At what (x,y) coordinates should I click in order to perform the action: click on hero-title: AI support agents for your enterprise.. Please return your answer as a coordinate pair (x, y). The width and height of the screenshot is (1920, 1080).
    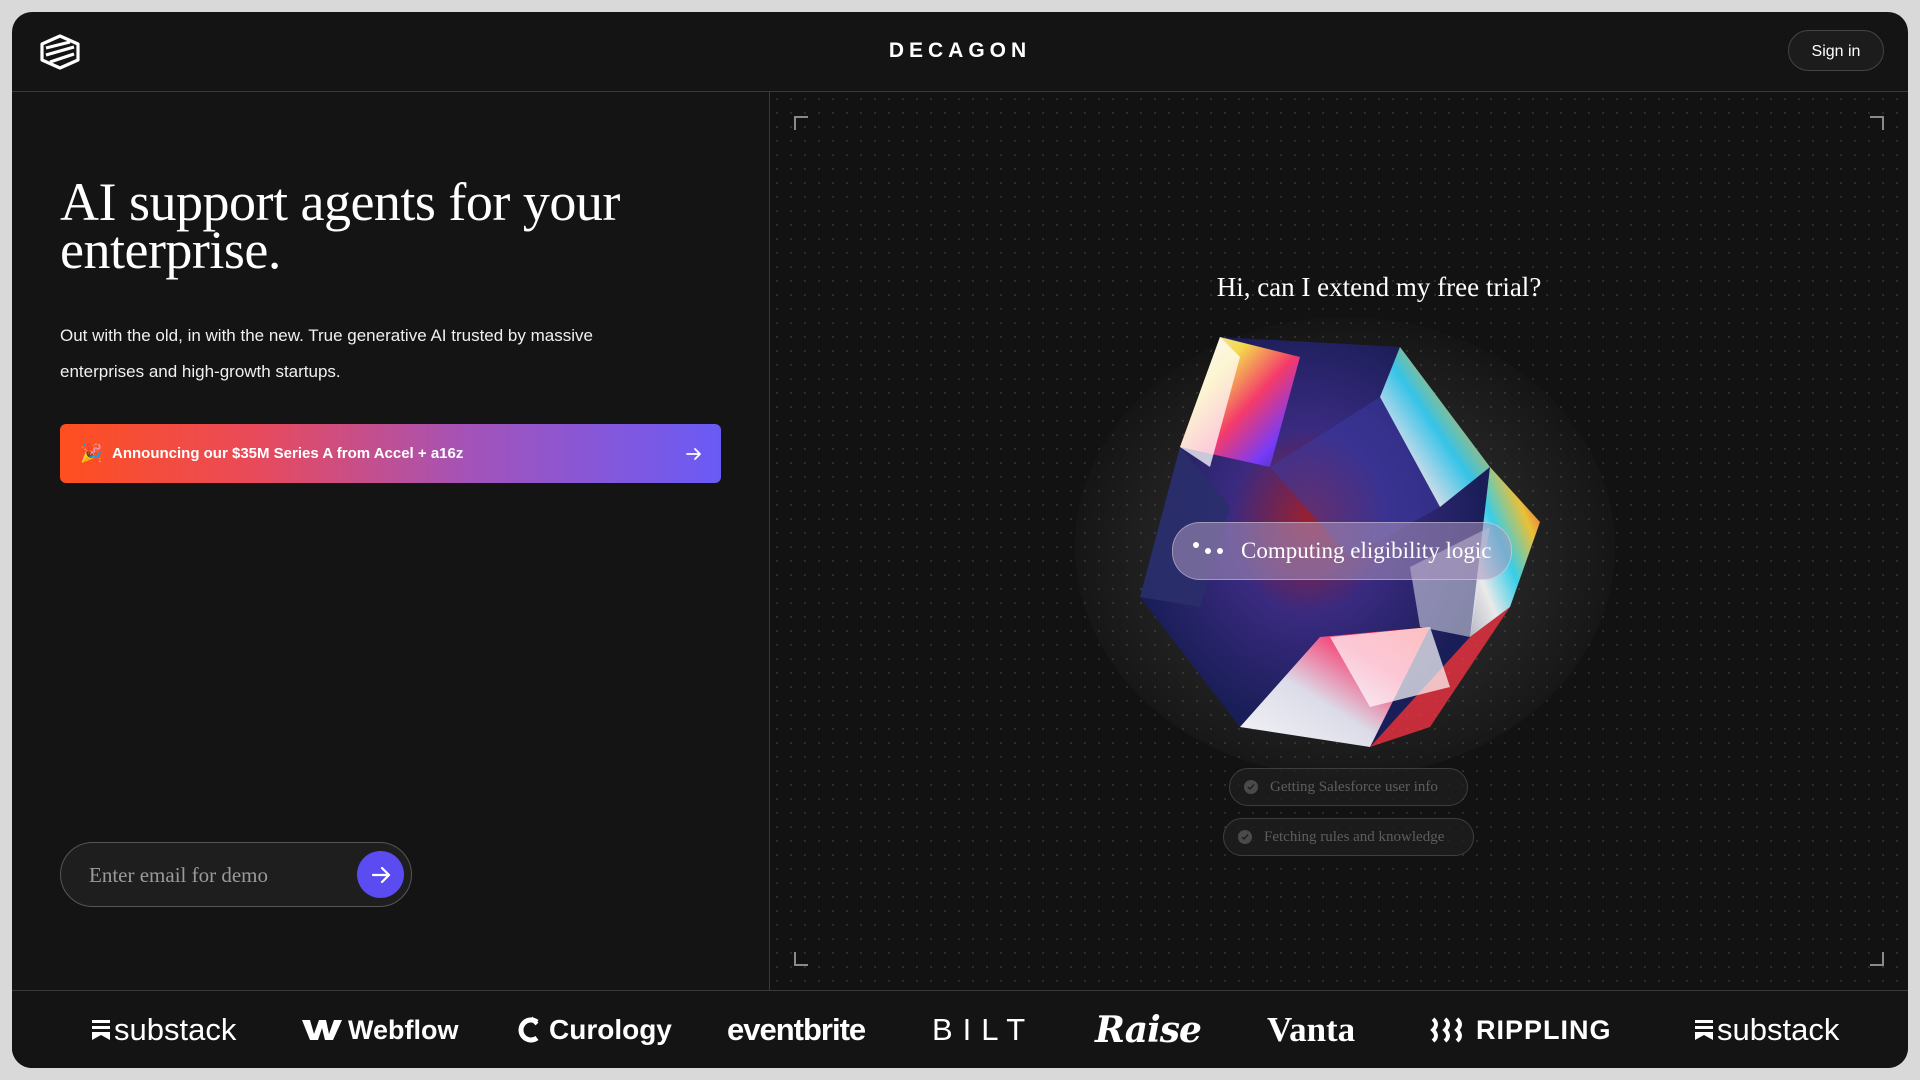
    Looking at the image, I should click on (340, 226).